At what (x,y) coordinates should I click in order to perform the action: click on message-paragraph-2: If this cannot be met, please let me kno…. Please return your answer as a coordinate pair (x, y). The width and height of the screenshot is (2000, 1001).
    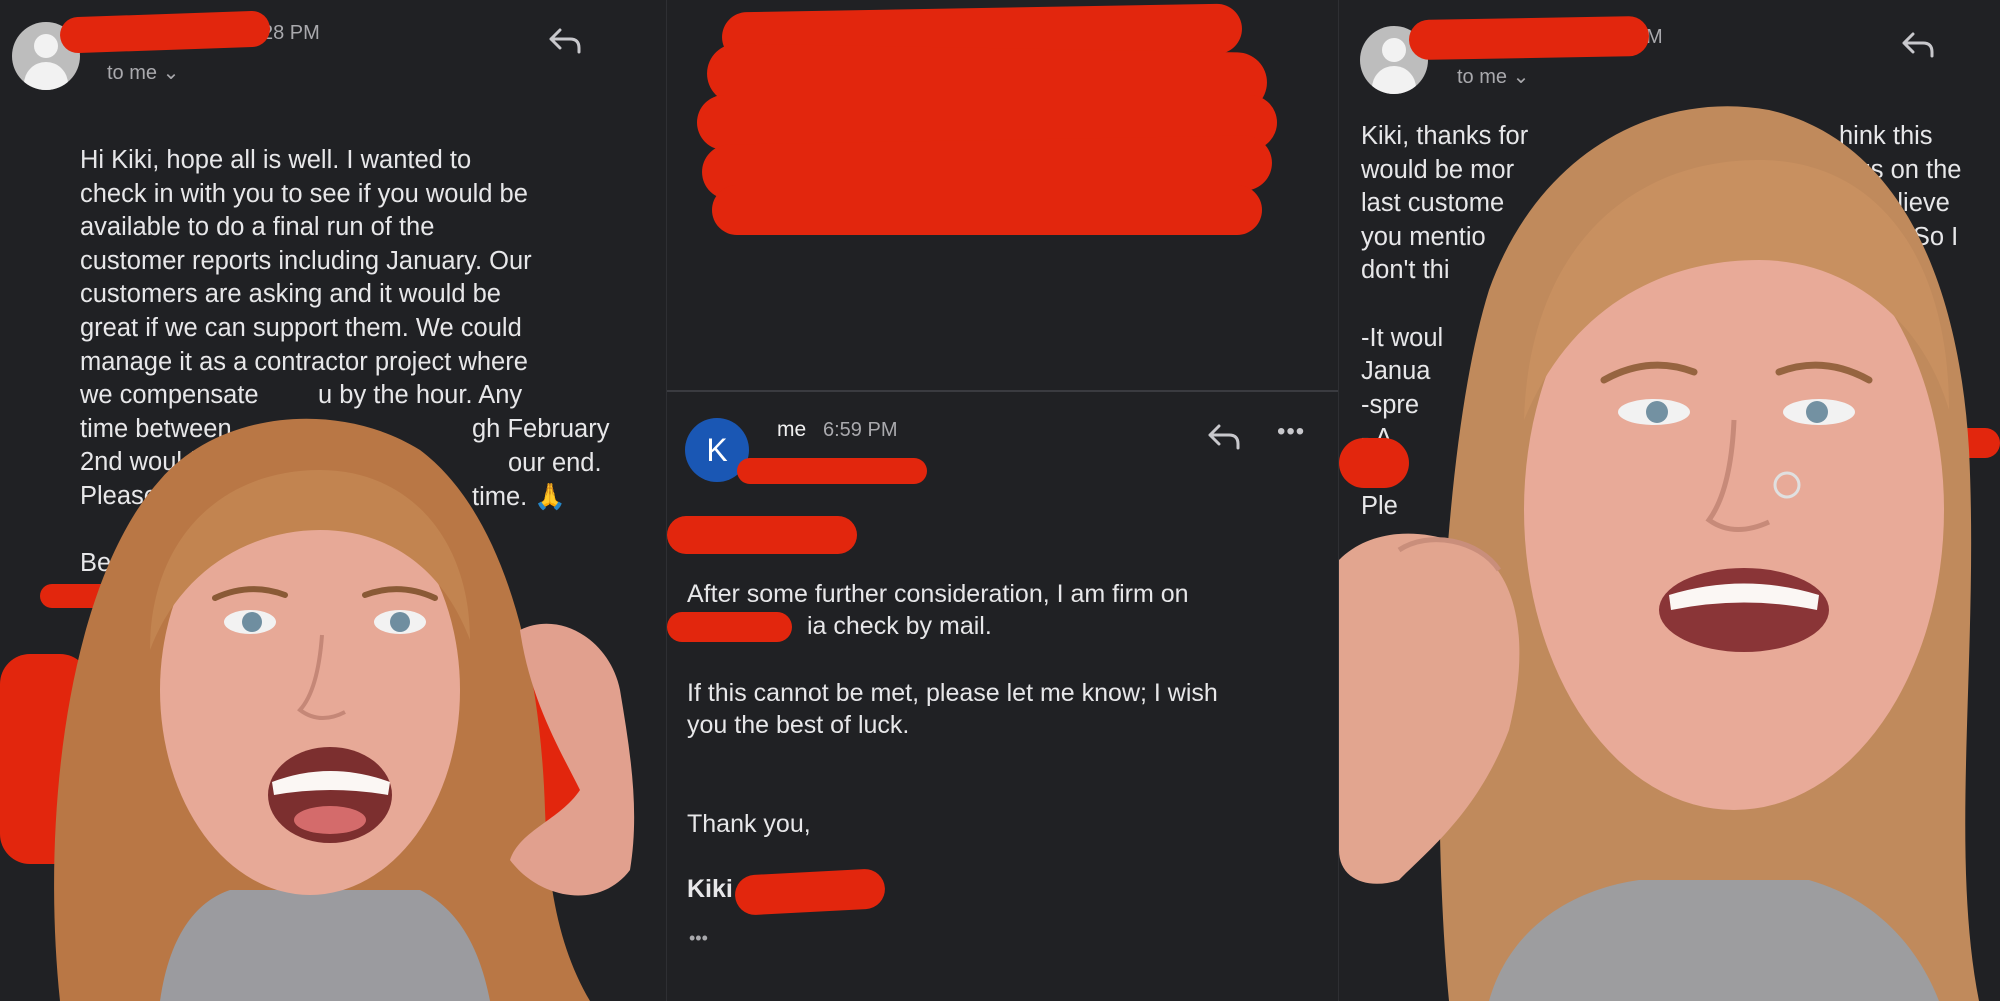
    Looking at the image, I should click on (952, 709).